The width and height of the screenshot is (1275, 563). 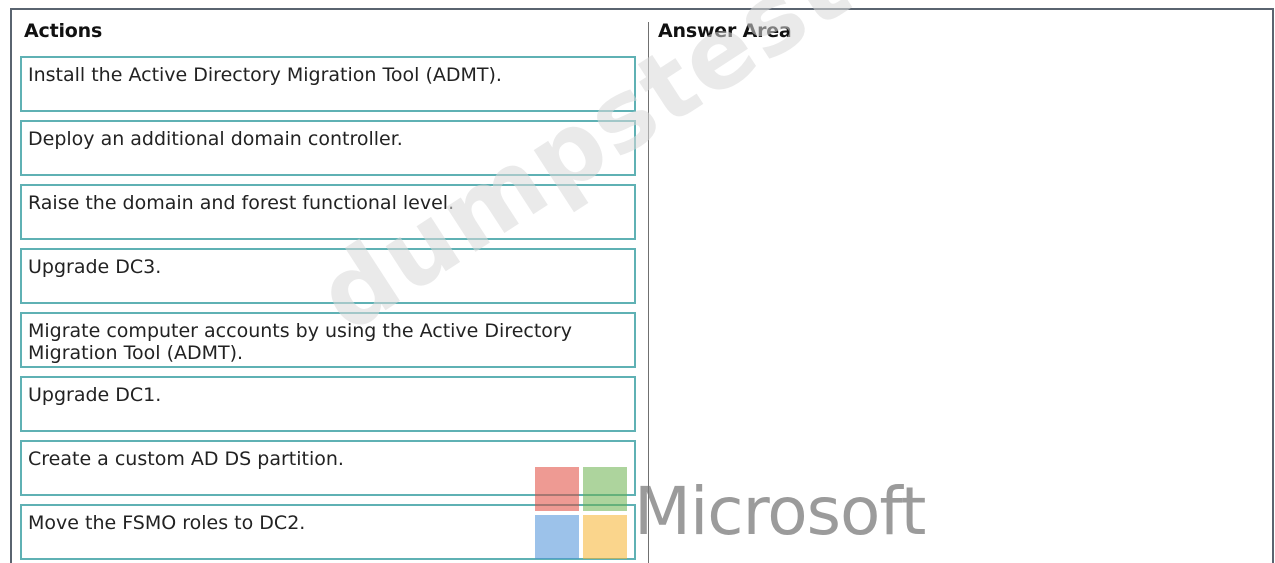 I want to click on microsoft-wordmark: Microsoft, so click(x=780, y=511).